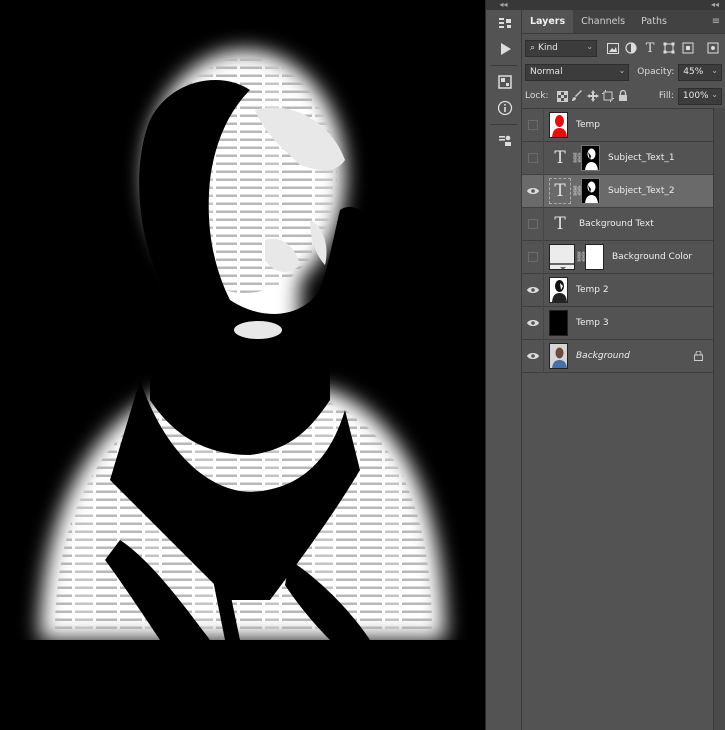 Image resolution: width=725 pixels, height=730 pixels. What do you see at coordinates (562, 96) in the screenshot?
I see `lock-transparent-icon` at bounding box center [562, 96].